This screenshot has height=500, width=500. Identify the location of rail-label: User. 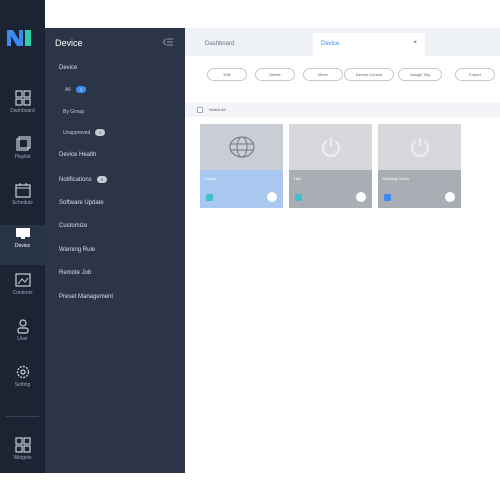
(22, 339).